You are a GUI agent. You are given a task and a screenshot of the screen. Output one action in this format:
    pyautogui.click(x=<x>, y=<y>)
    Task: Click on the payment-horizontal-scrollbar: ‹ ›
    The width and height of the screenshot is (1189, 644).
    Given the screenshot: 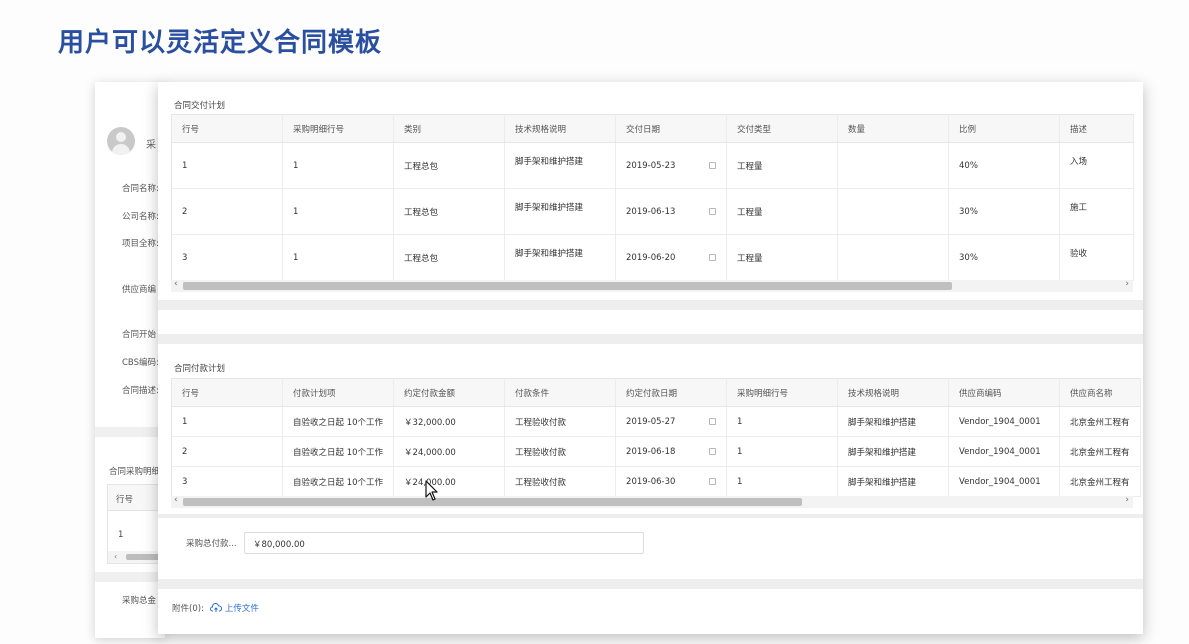 What is the action you would take?
    pyautogui.click(x=652, y=501)
    